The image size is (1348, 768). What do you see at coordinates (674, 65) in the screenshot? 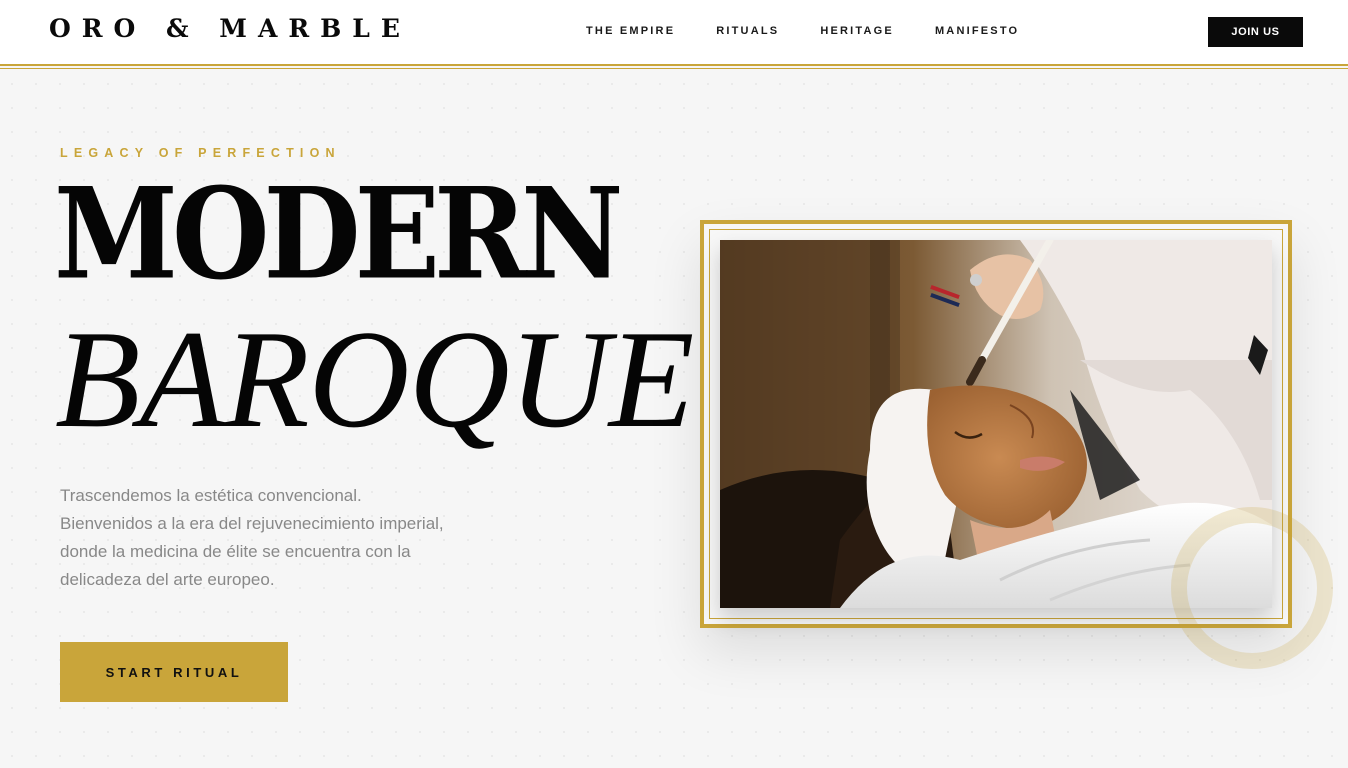
I see `header-gold-rule` at bounding box center [674, 65].